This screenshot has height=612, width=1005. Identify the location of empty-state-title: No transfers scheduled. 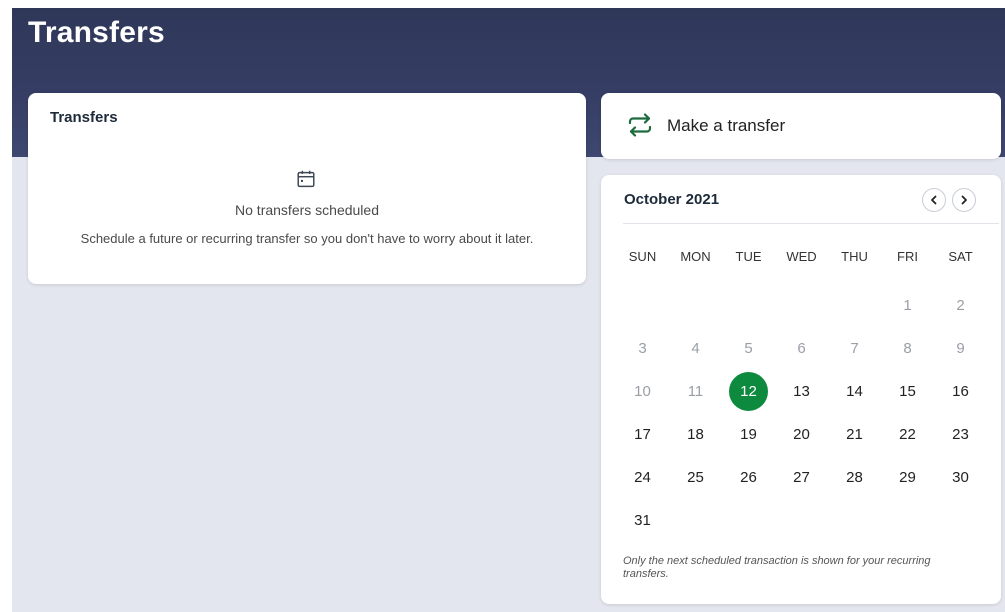
(307, 210).